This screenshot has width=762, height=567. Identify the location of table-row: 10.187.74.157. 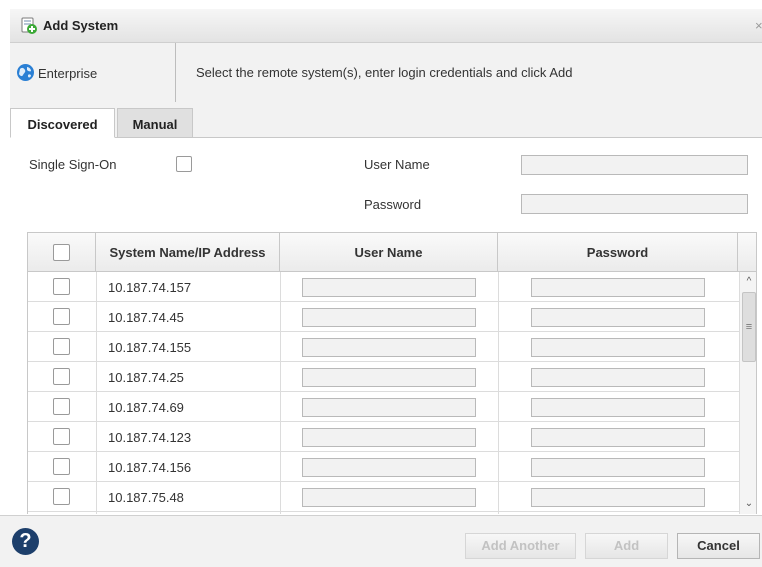
(383, 287).